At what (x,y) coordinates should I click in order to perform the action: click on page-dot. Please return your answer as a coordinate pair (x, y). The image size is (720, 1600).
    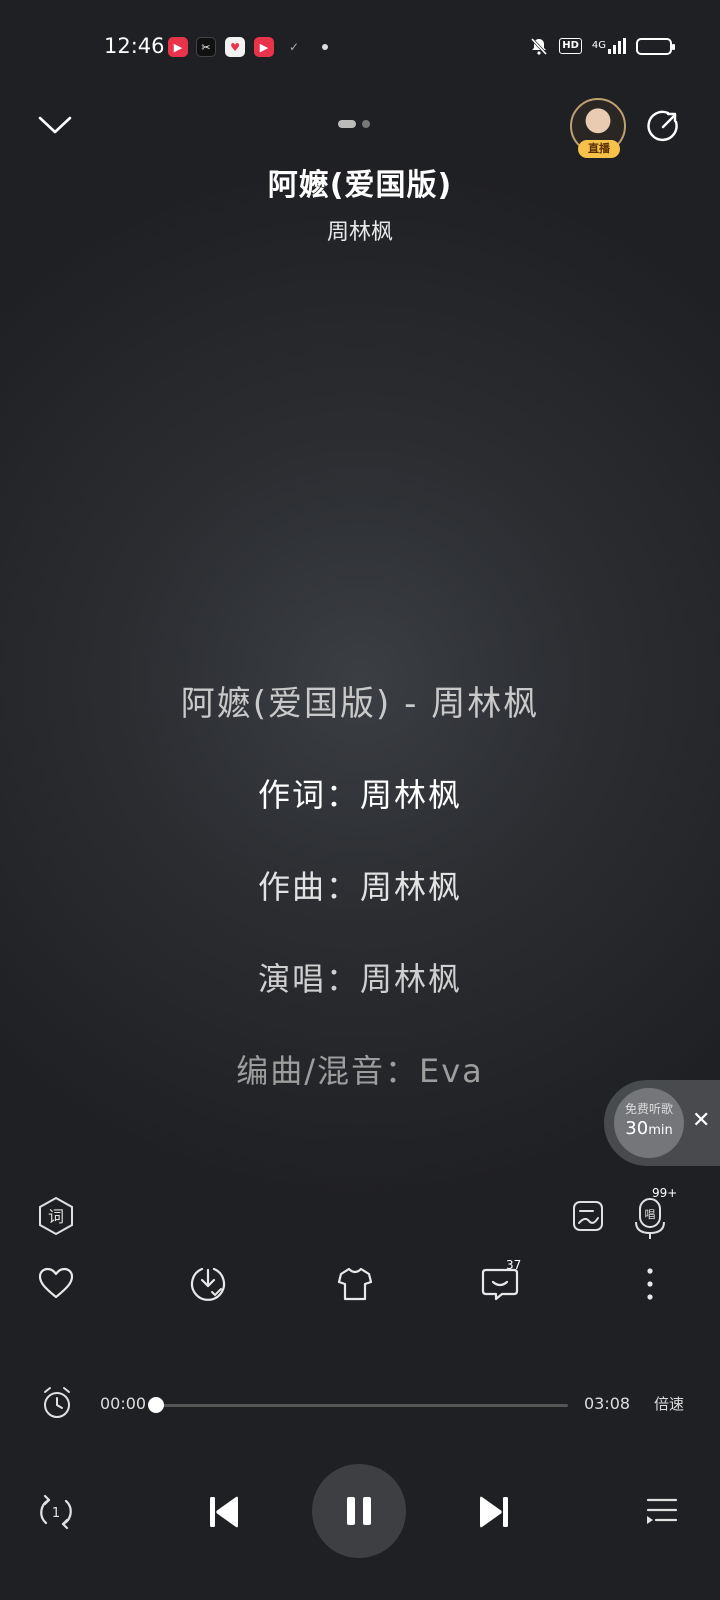
    Looking at the image, I should click on (366, 124).